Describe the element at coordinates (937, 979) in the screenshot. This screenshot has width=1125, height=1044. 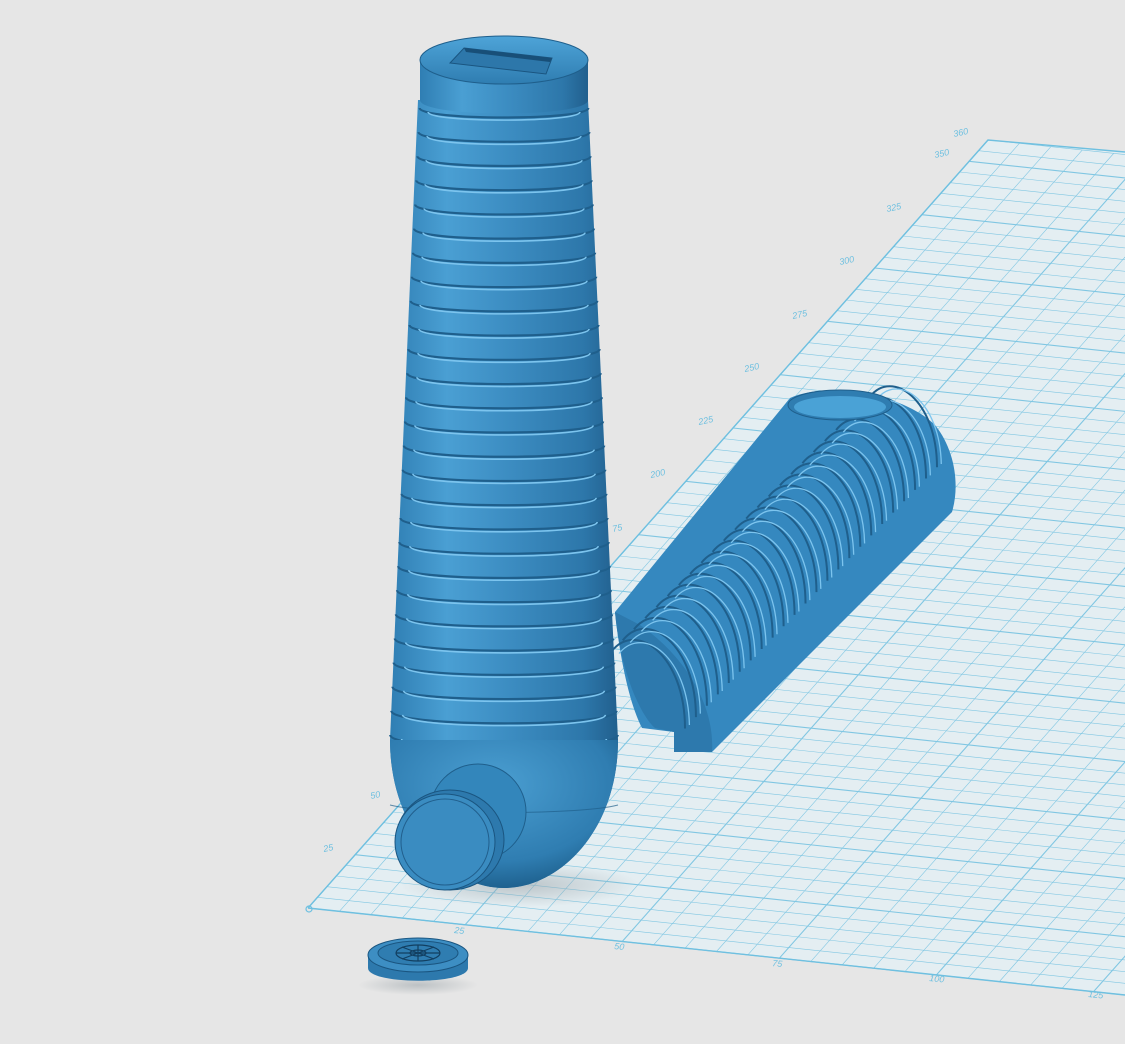
I see `x-tick-label: 100` at that location.